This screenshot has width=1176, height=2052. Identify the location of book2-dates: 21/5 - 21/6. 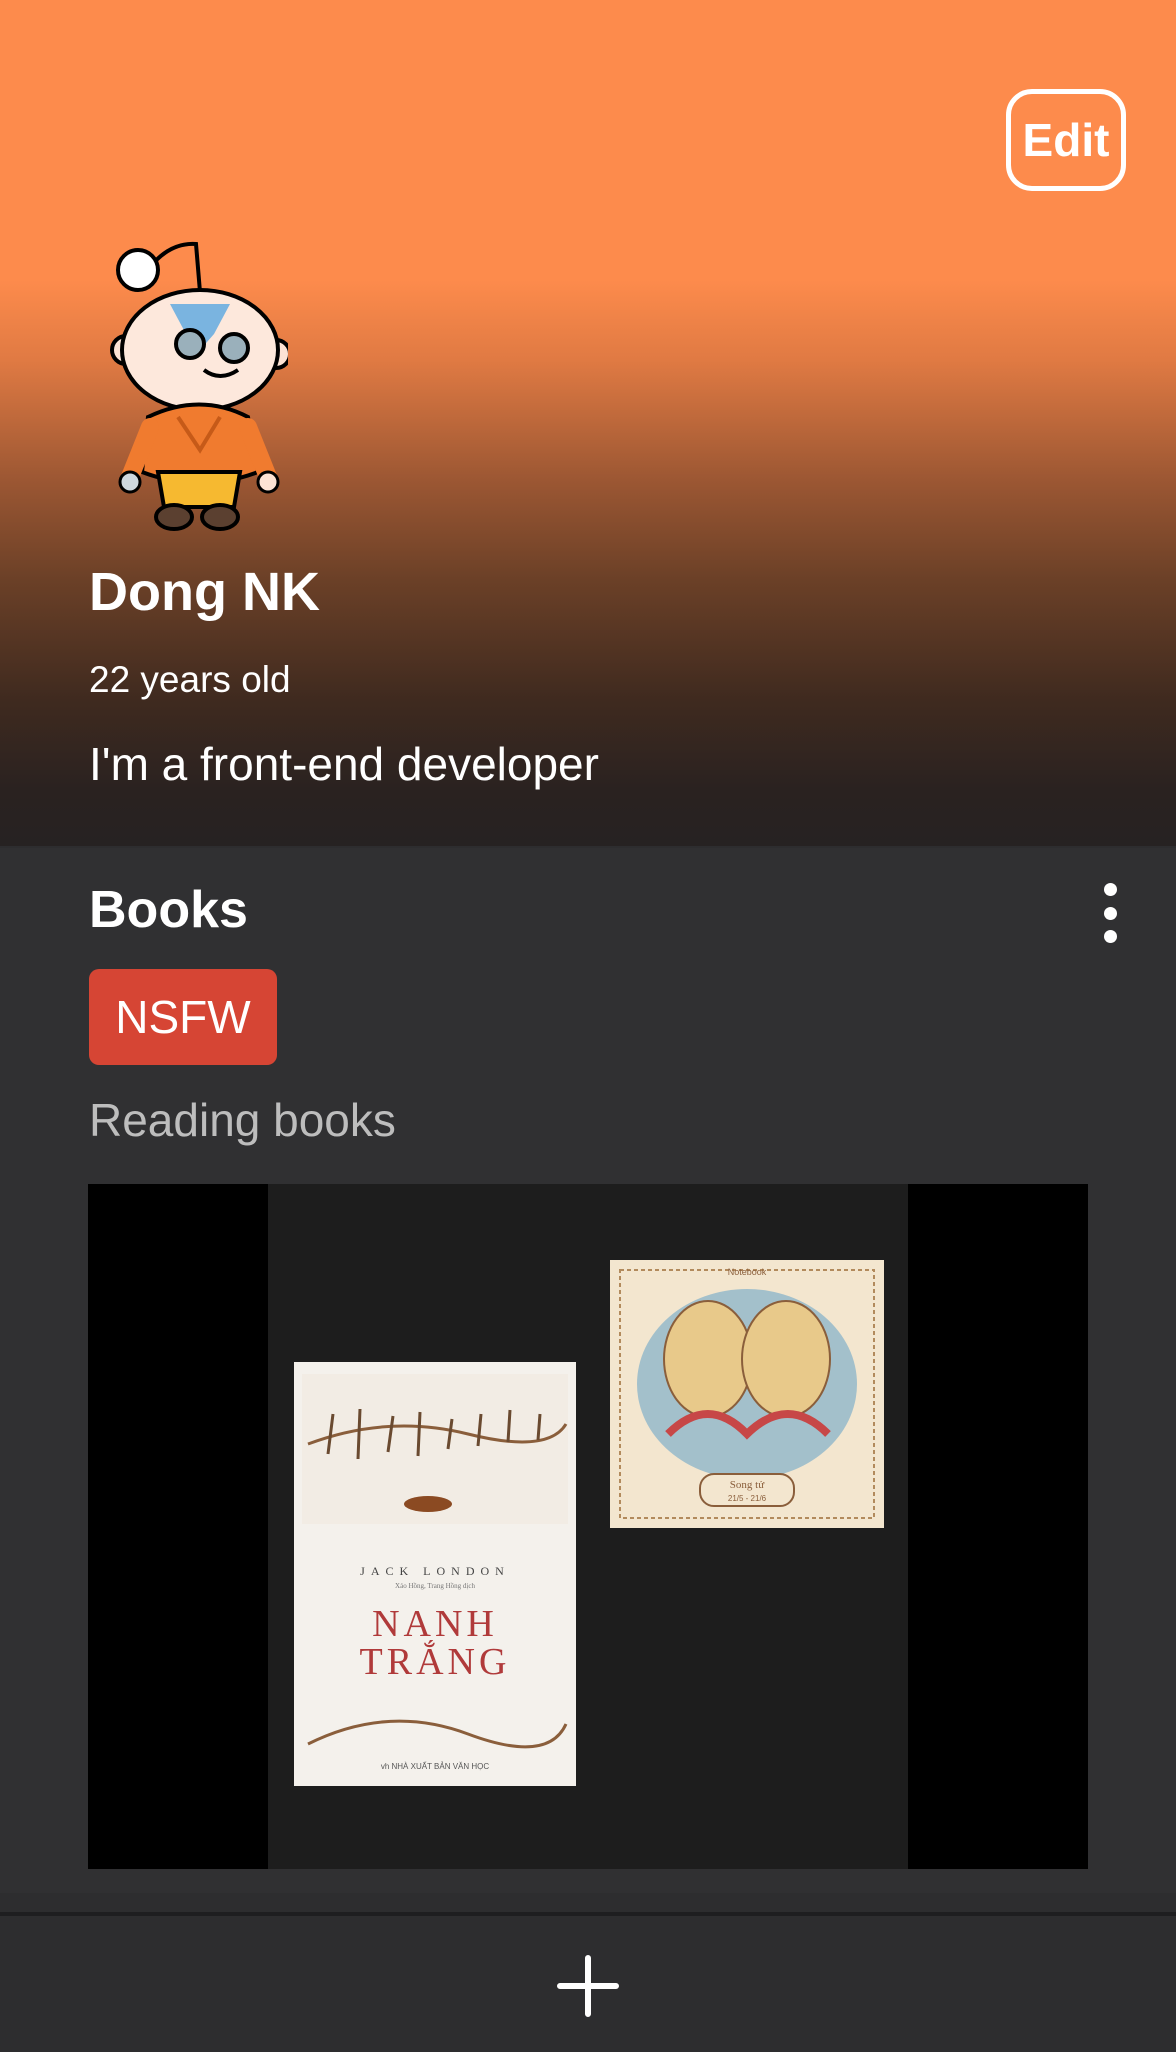
(747, 1498).